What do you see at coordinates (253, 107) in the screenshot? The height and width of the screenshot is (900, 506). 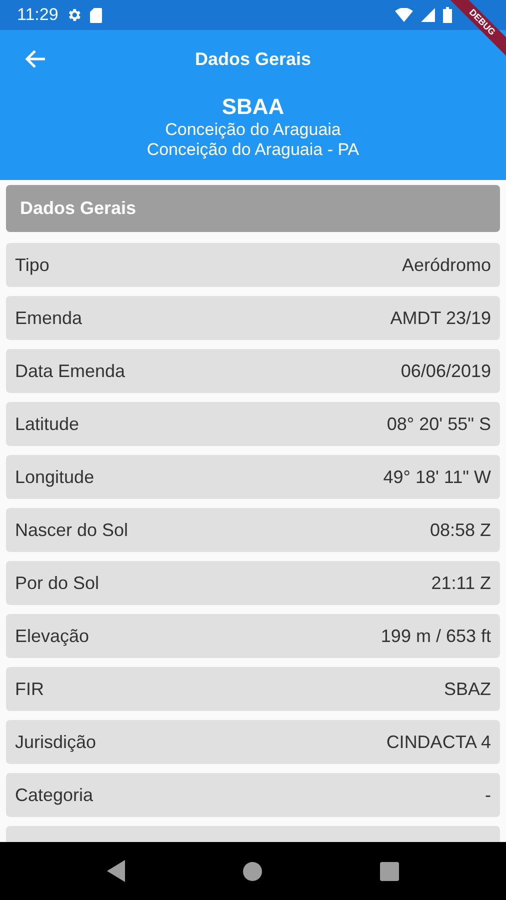 I see `airport-code: SBAA` at bounding box center [253, 107].